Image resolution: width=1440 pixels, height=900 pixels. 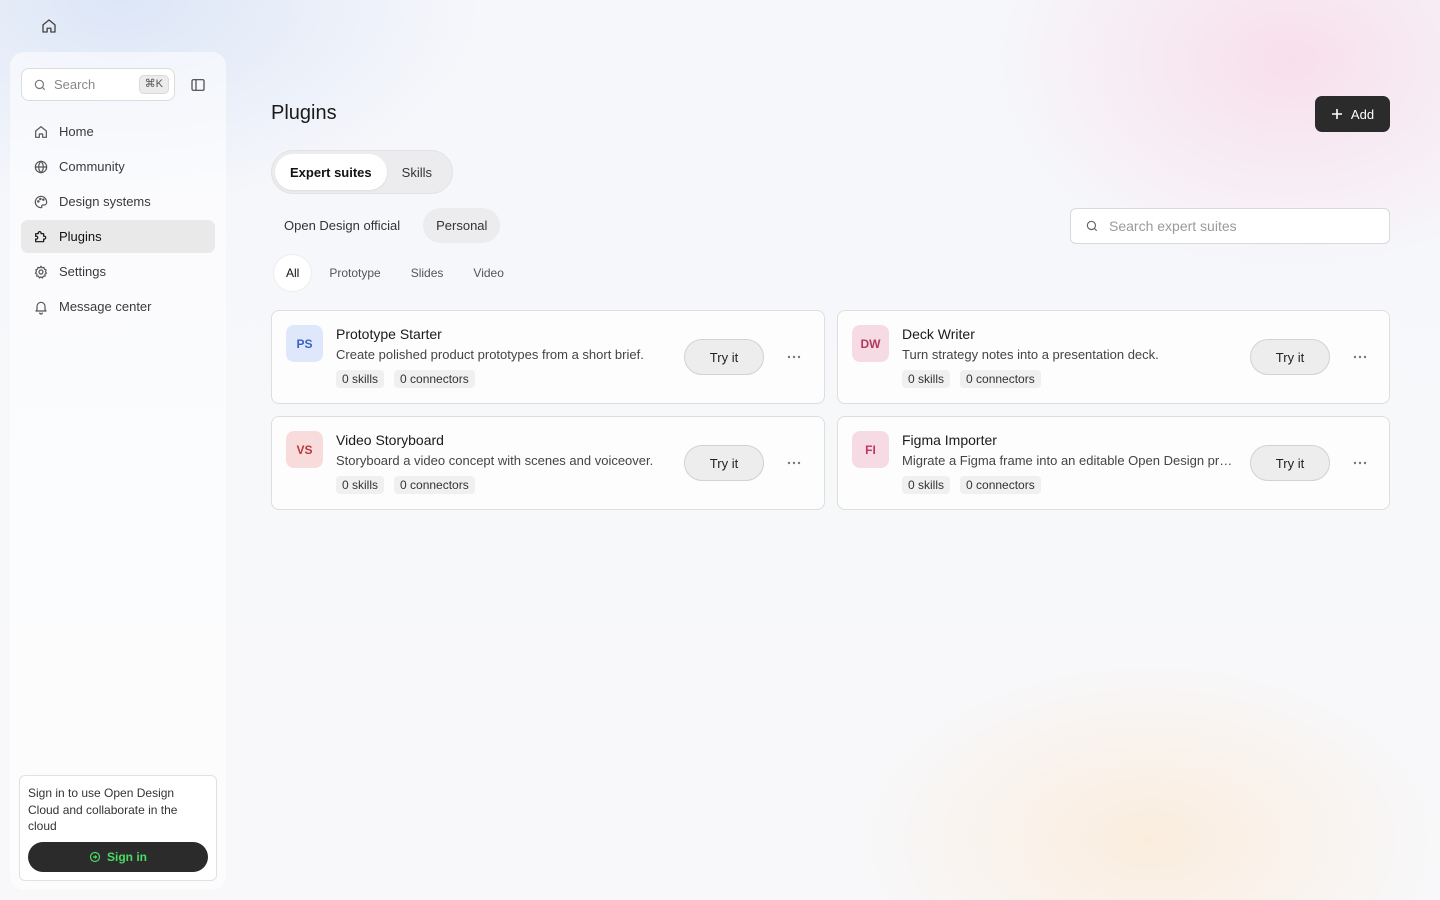 What do you see at coordinates (870, 449) in the screenshot?
I see `plugin-badge: FI` at bounding box center [870, 449].